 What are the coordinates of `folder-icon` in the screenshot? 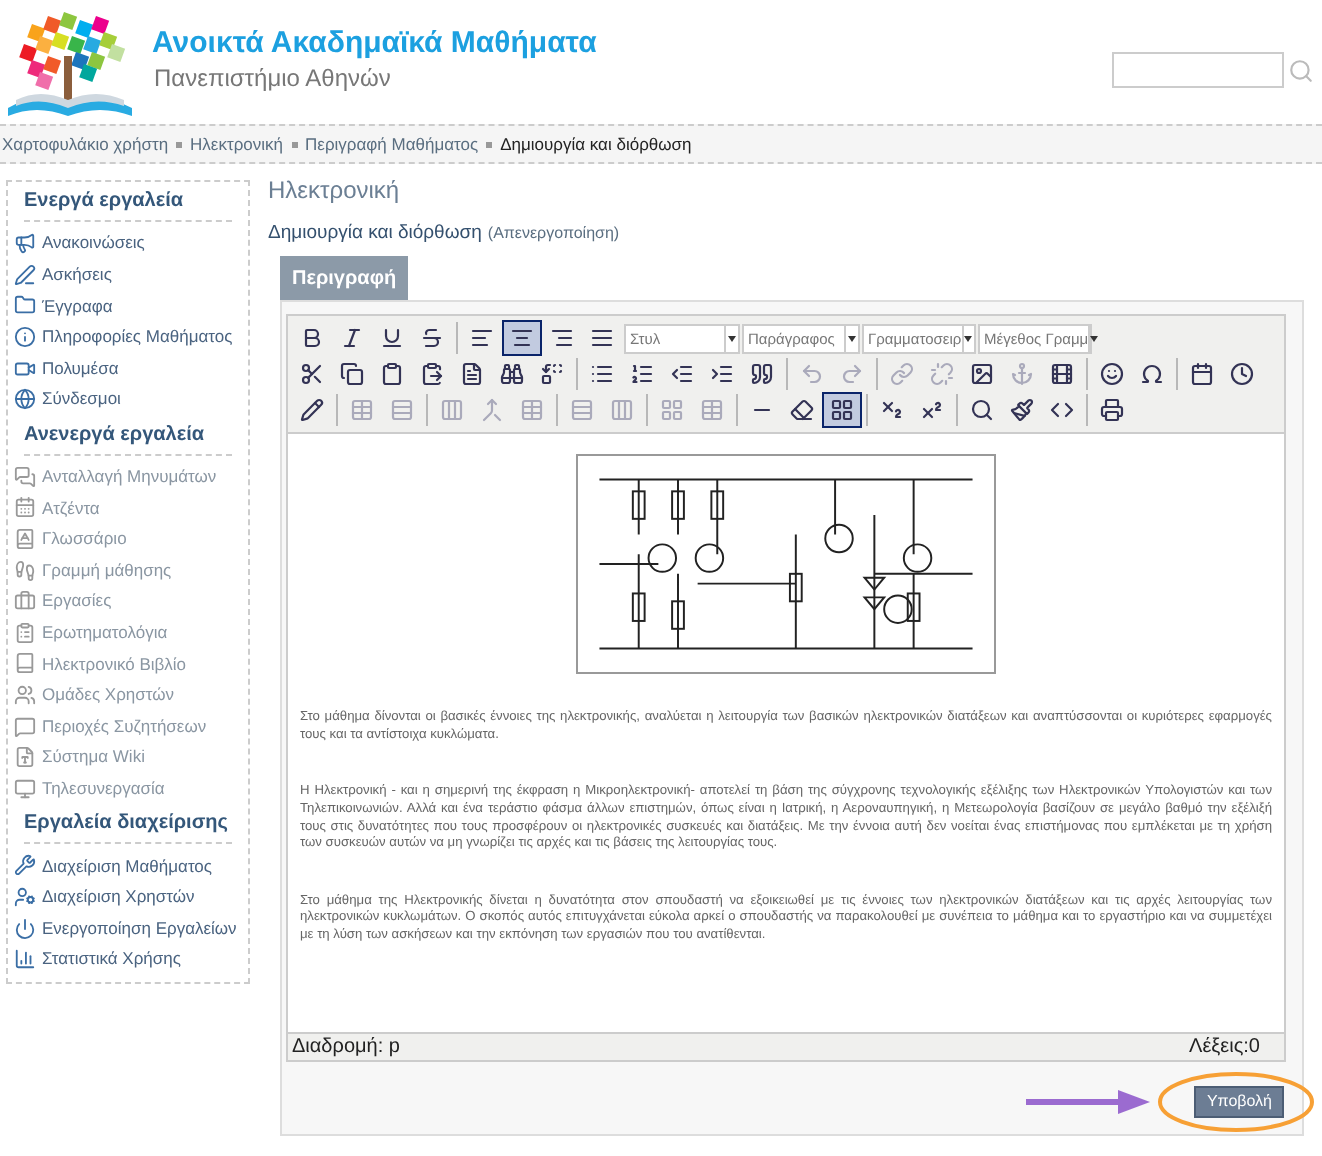 It's located at (25, 305).